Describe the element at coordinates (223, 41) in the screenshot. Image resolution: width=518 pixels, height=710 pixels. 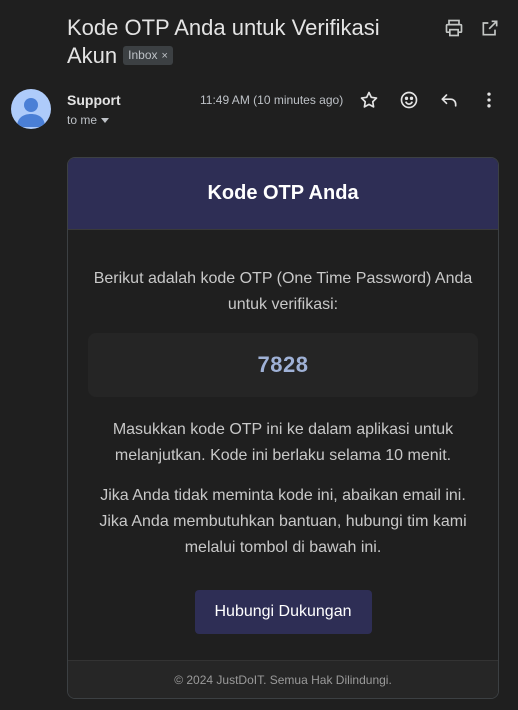
I see `subject-text: Kode OTP Anda untuk Verifikasi Akun` at that location.